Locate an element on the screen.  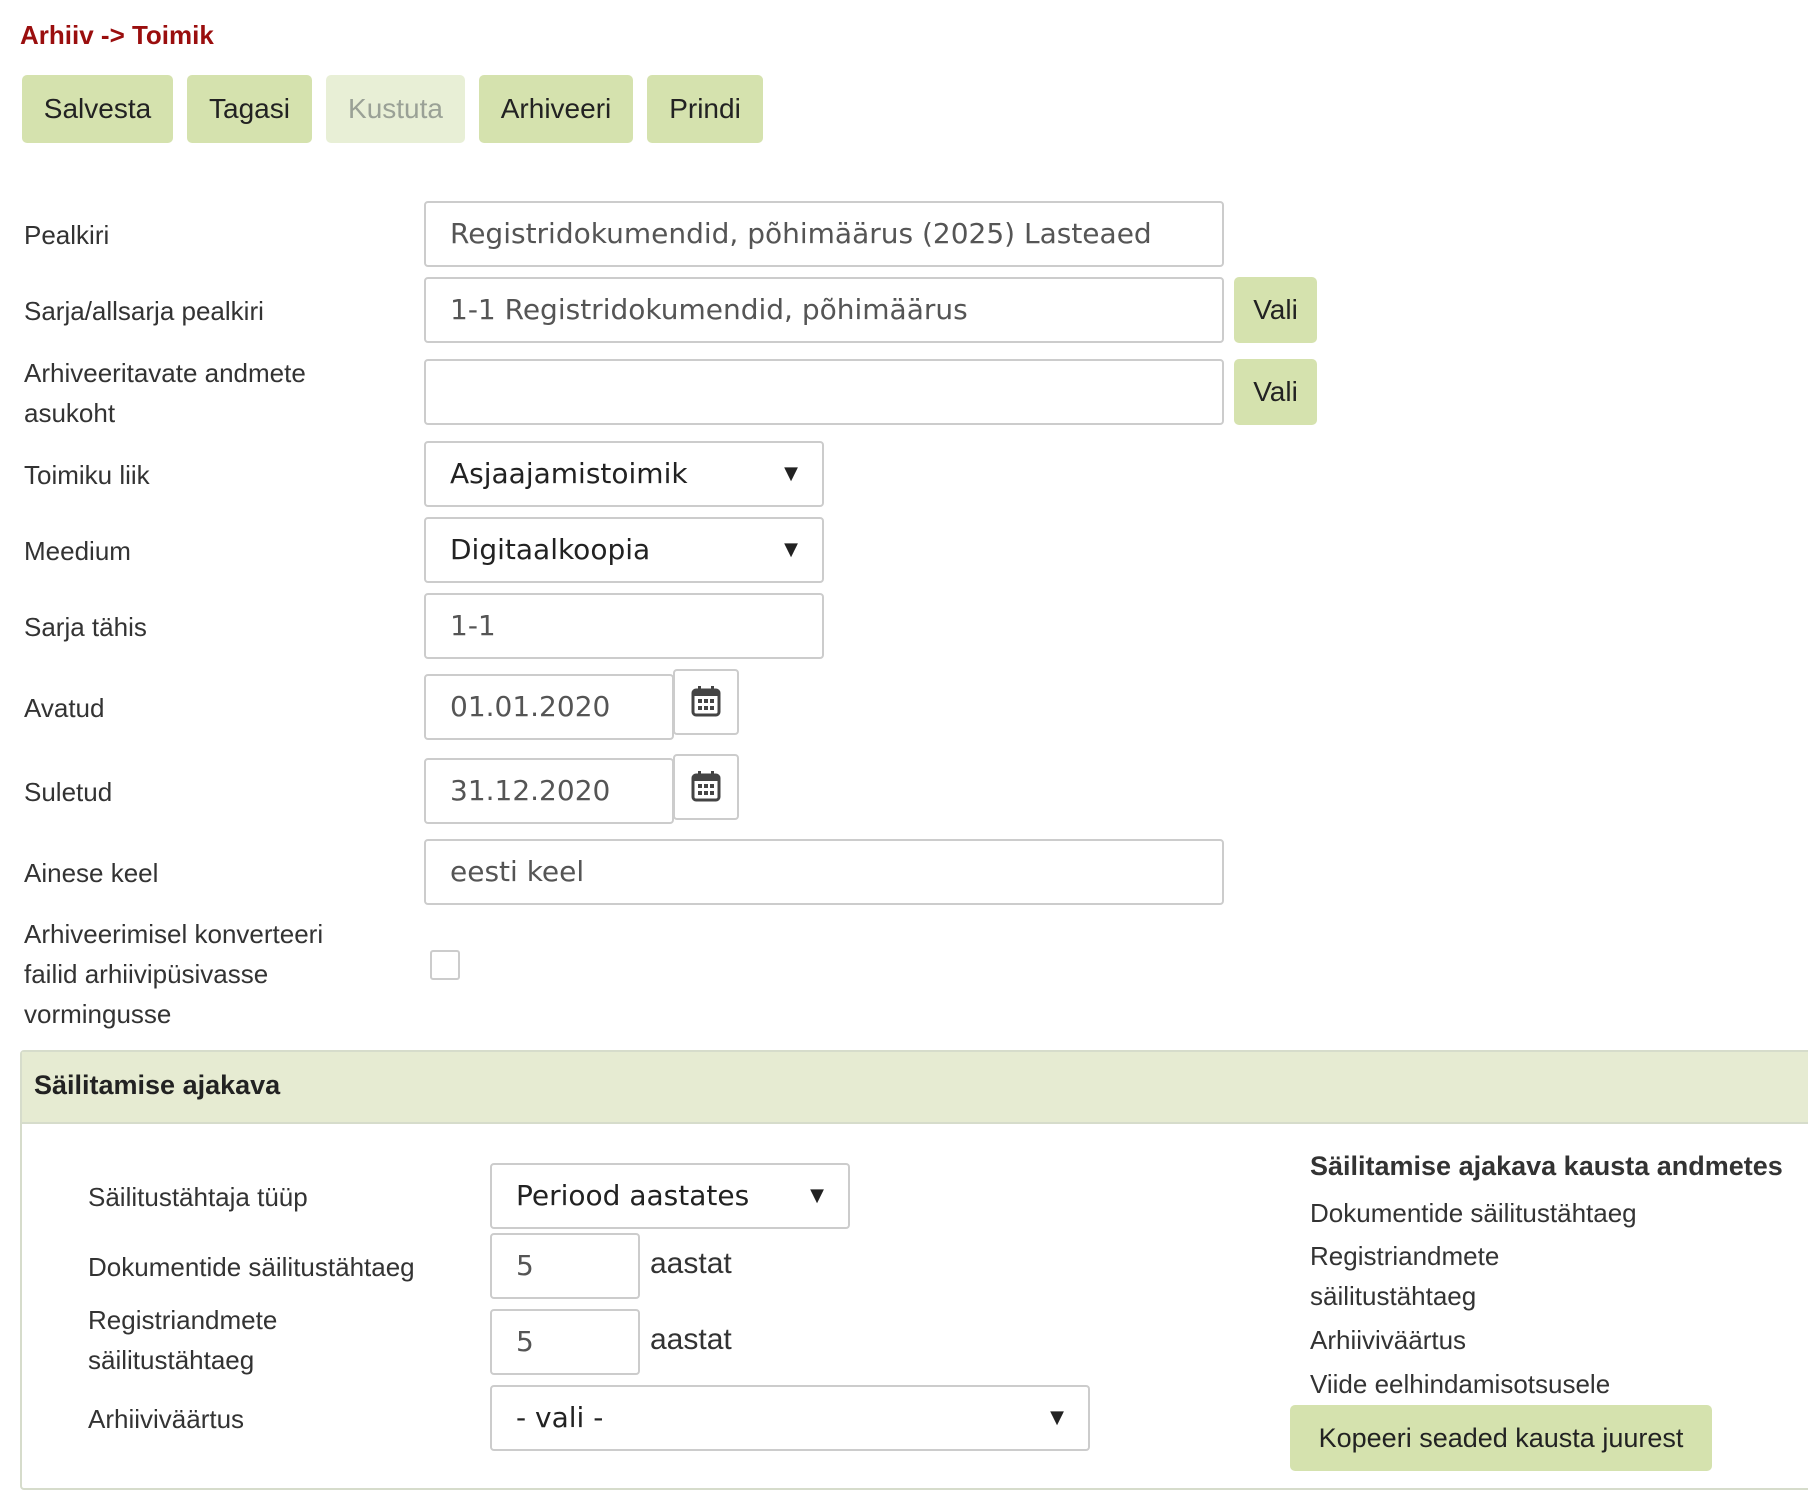
back-button: Tagasi is located at coordinates (249, 109).